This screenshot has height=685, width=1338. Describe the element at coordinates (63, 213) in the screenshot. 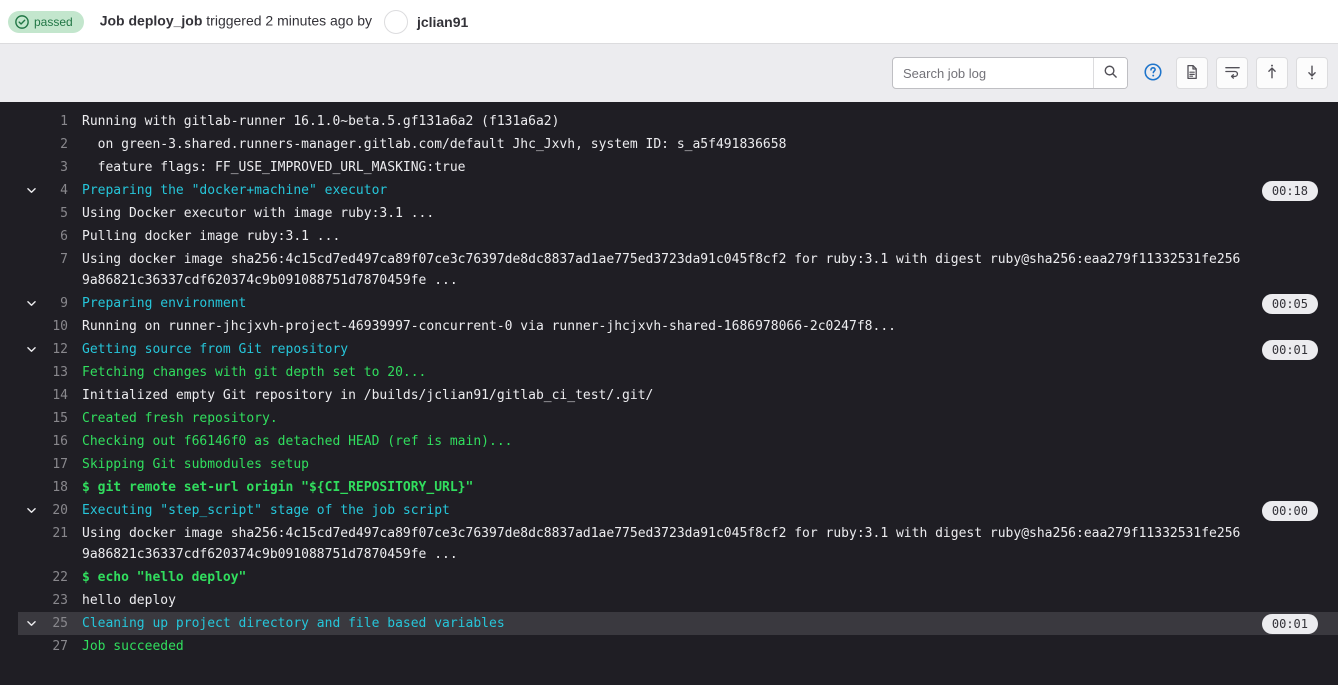

I see `log-line-number: 5` at that location.